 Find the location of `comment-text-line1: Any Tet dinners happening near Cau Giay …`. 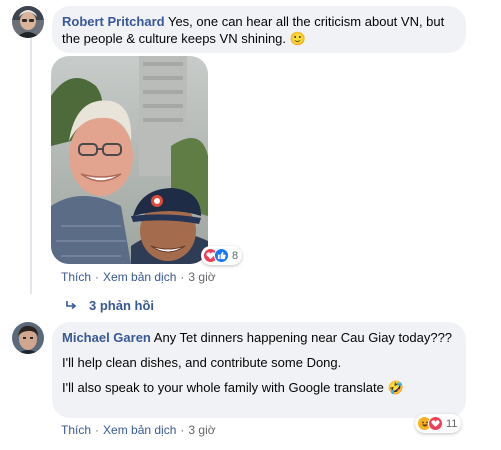

comment-text-line1: Any Tet dinners happening near Cau Giay … is located at coordinates (303, 337).